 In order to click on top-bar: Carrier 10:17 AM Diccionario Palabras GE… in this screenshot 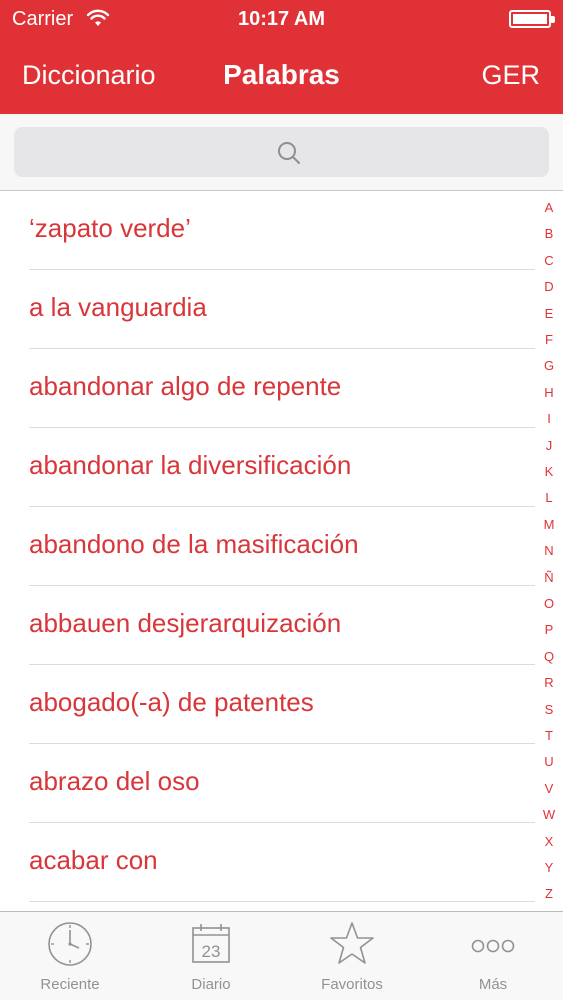, I will do `click(281, 57)`.